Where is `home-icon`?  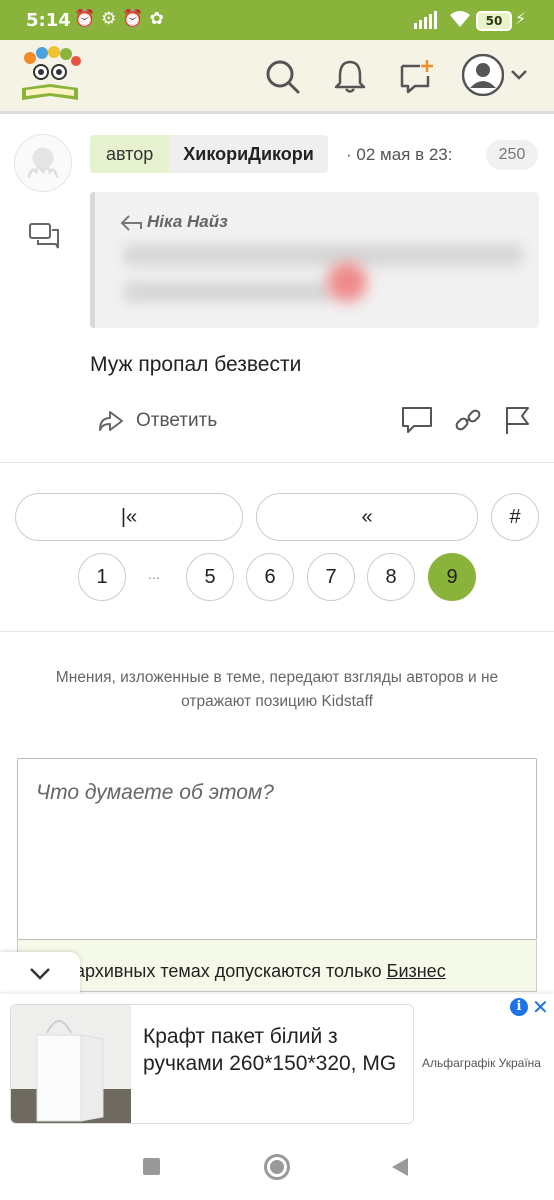 home-icon is located at coordinates (277, 1167).